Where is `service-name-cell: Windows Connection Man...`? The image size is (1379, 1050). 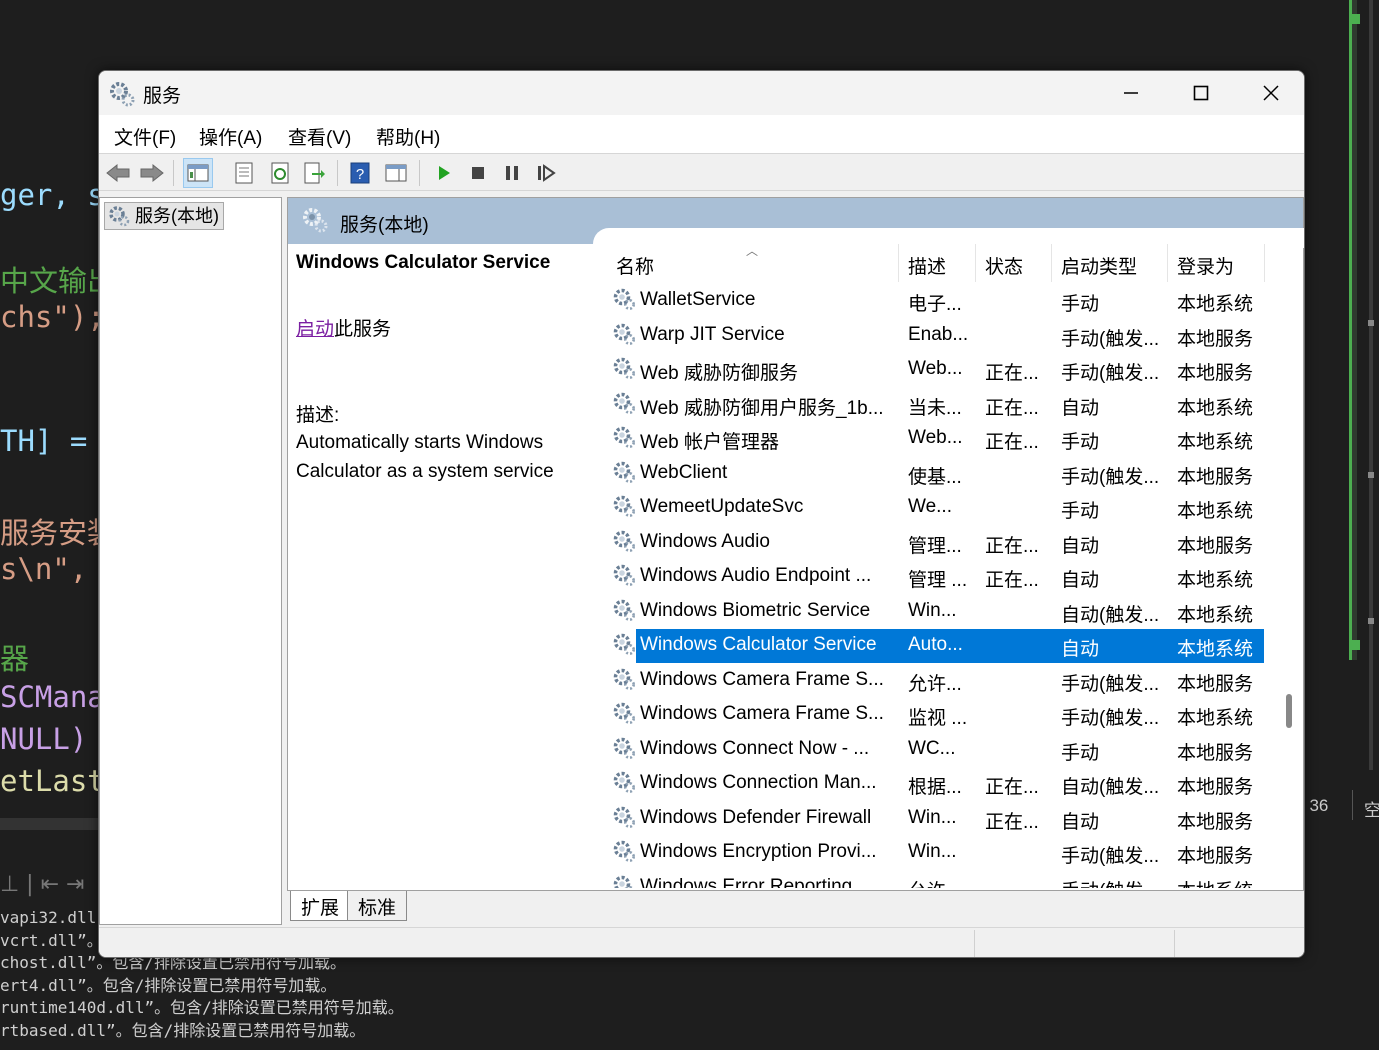 service-name-cell: Windows Connection Man... is located at coordinates (758, 782).